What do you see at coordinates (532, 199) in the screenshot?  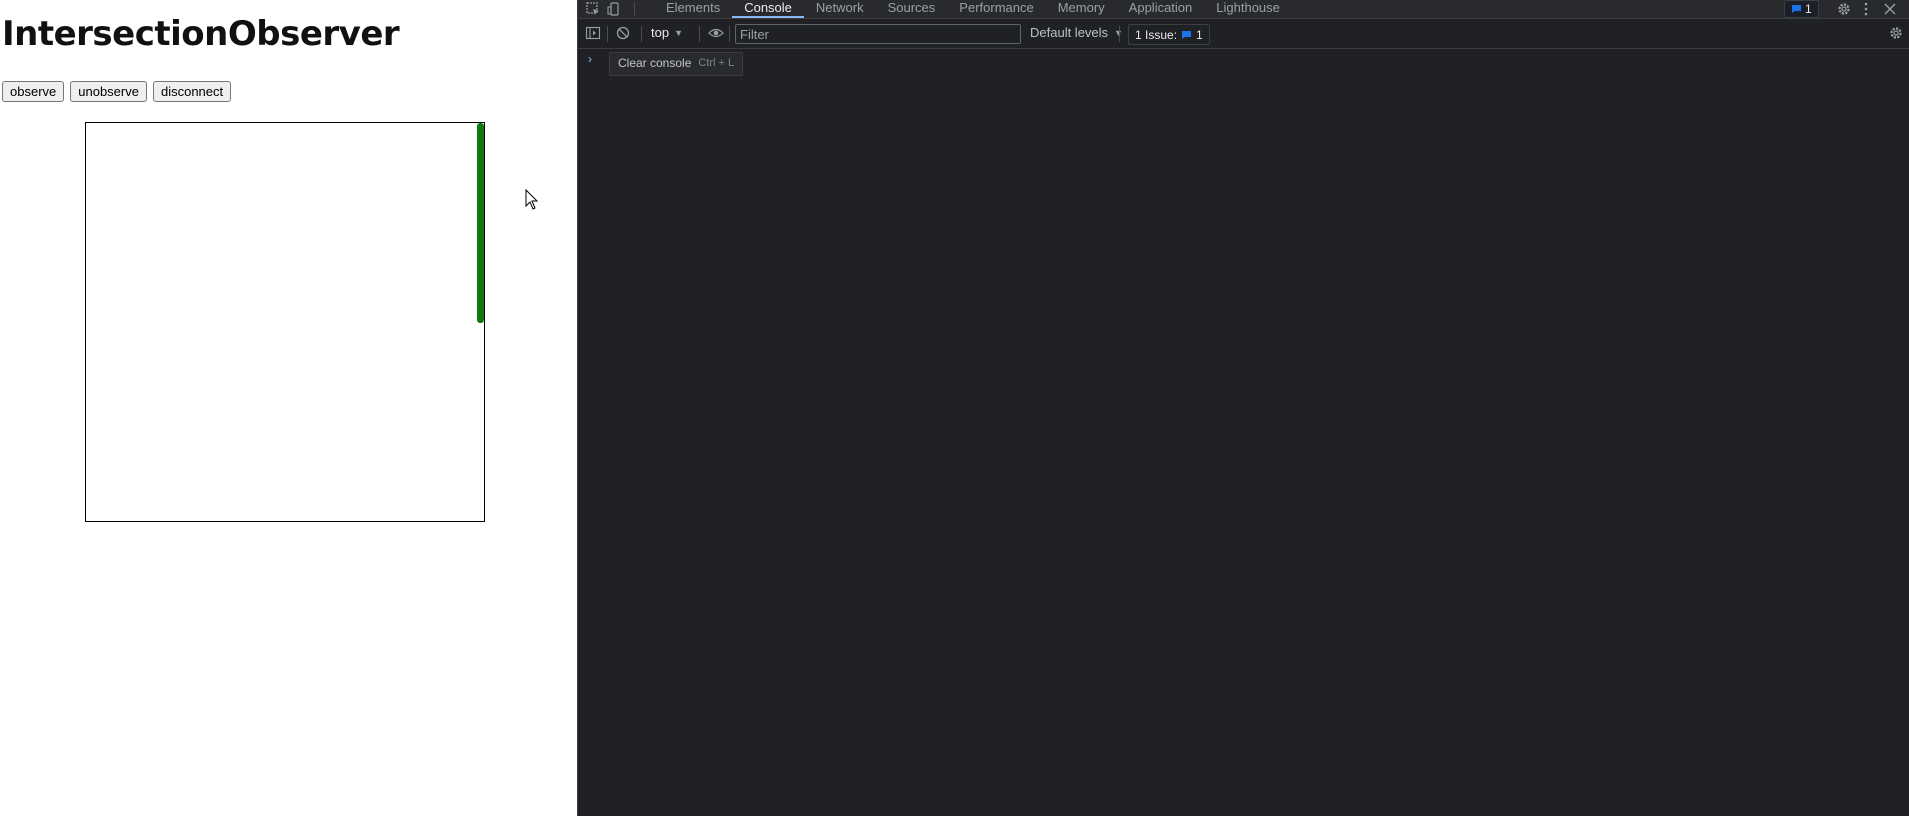 I see `mouse-cursor-icon` at bounding box center [532, 199].